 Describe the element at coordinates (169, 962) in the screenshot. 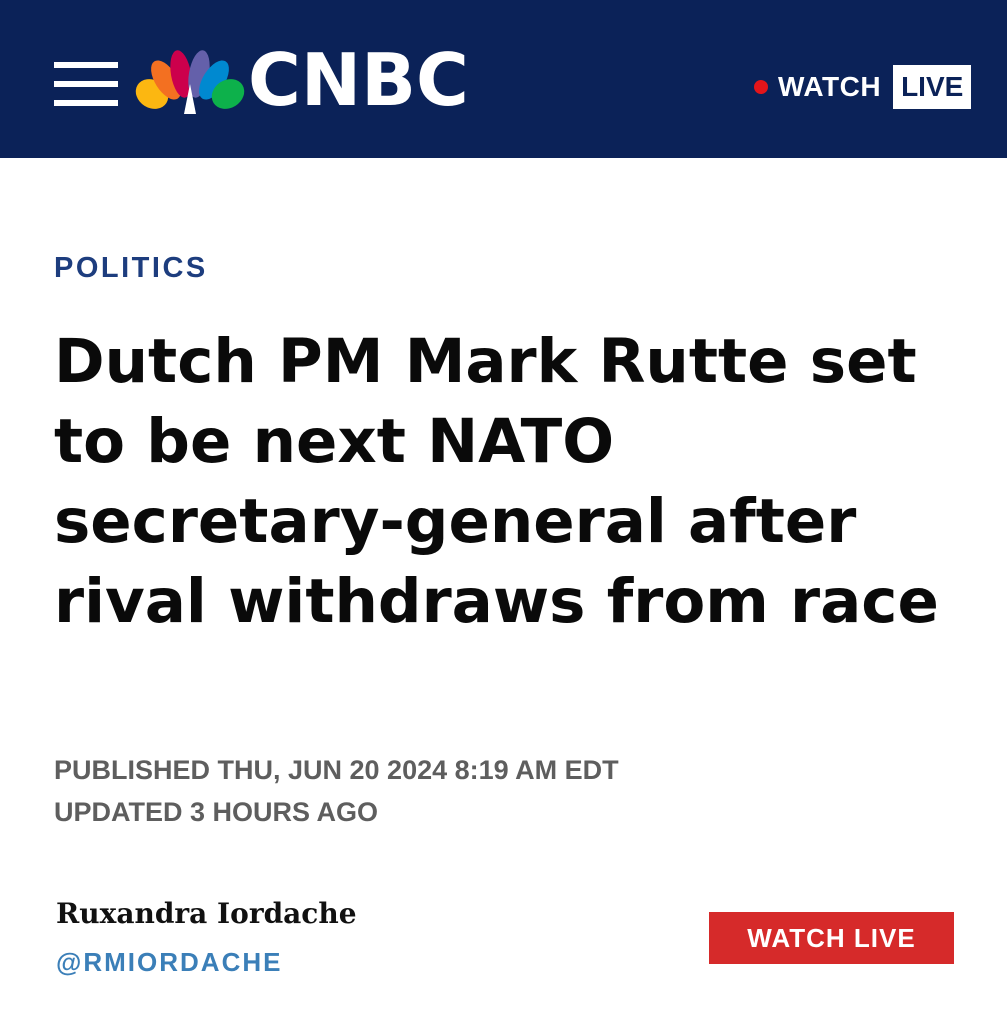

I see `author-handle: @RMIORDACHE` at that location.